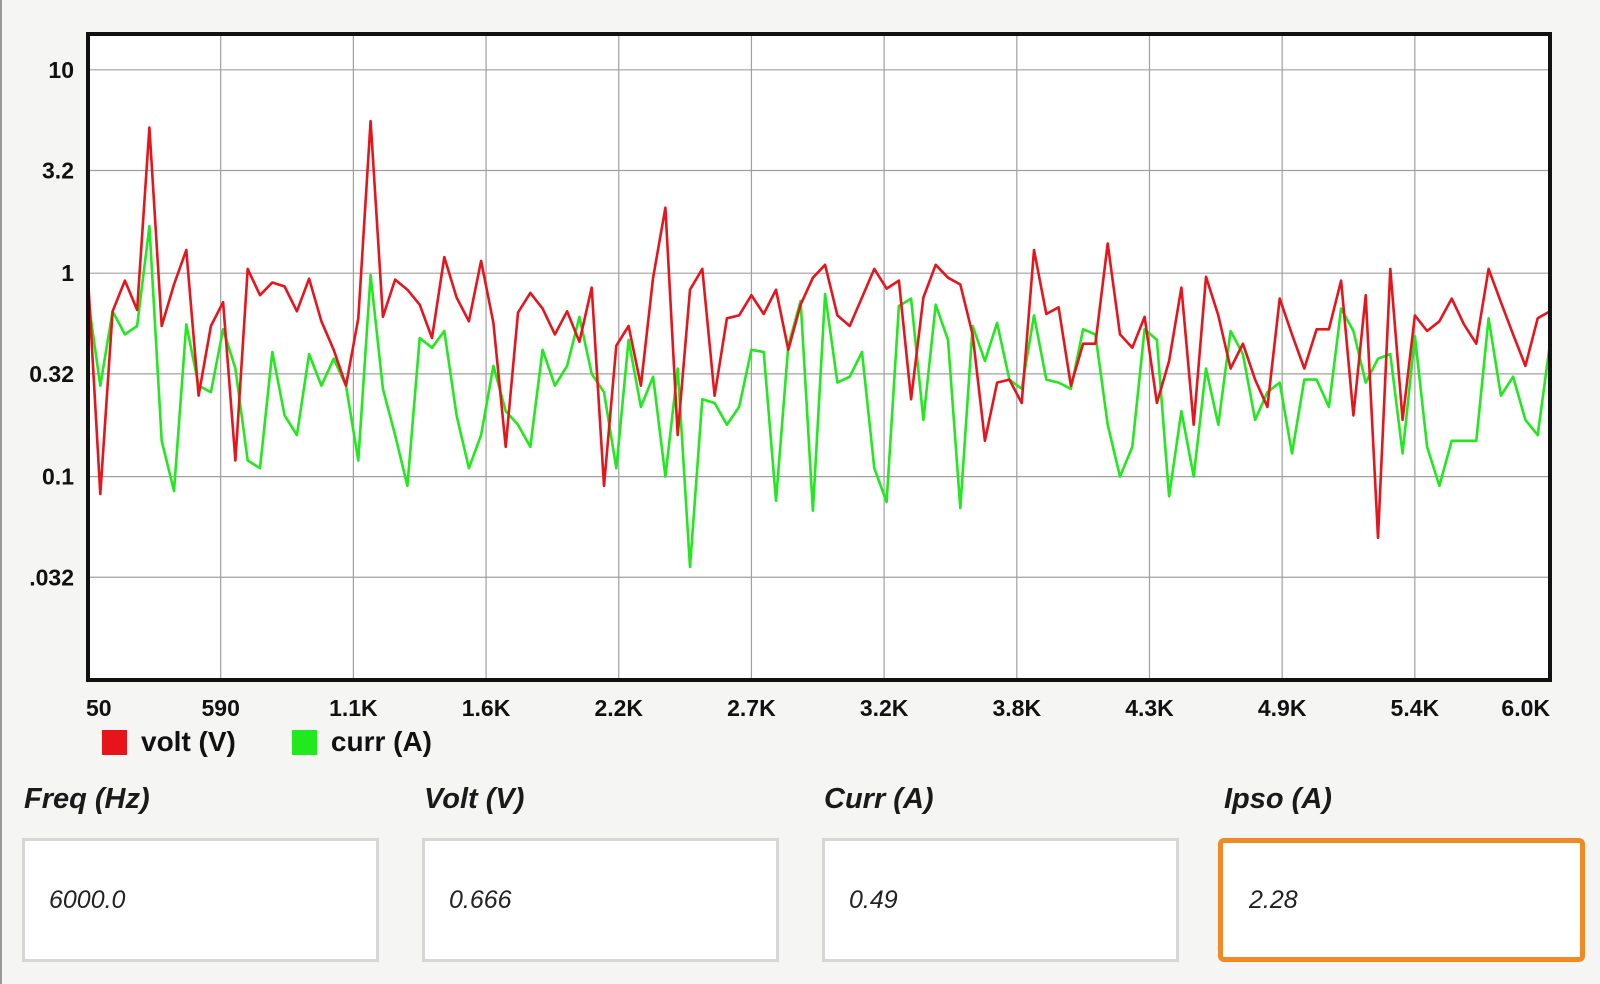 This screenshot has height=984, width=1600. What do you see at coordinates (87, 799) in the screenshot?
I see `freq-label: Freq (Hz)` at bounding box center [87, 799].